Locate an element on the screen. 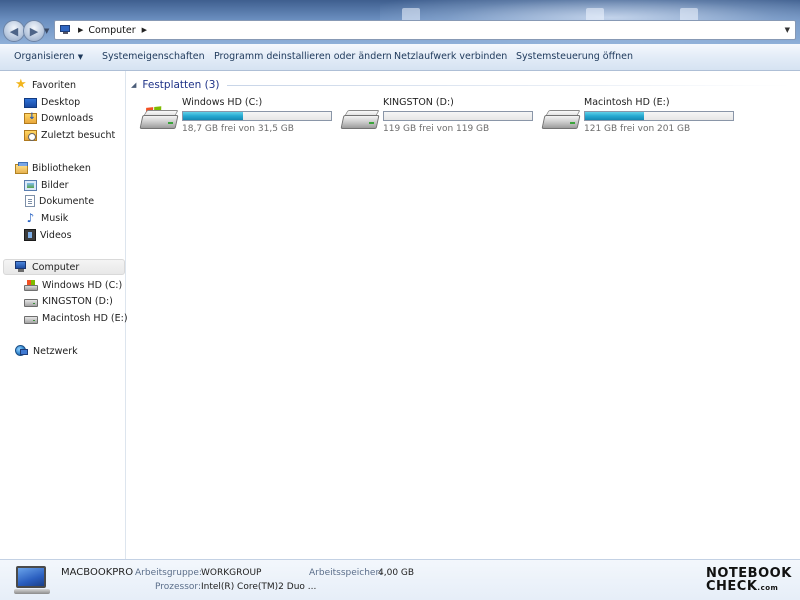 This screenshot has width=800, height=600. sidebar-item-videos: Videos is located at coordinates (48, 235).